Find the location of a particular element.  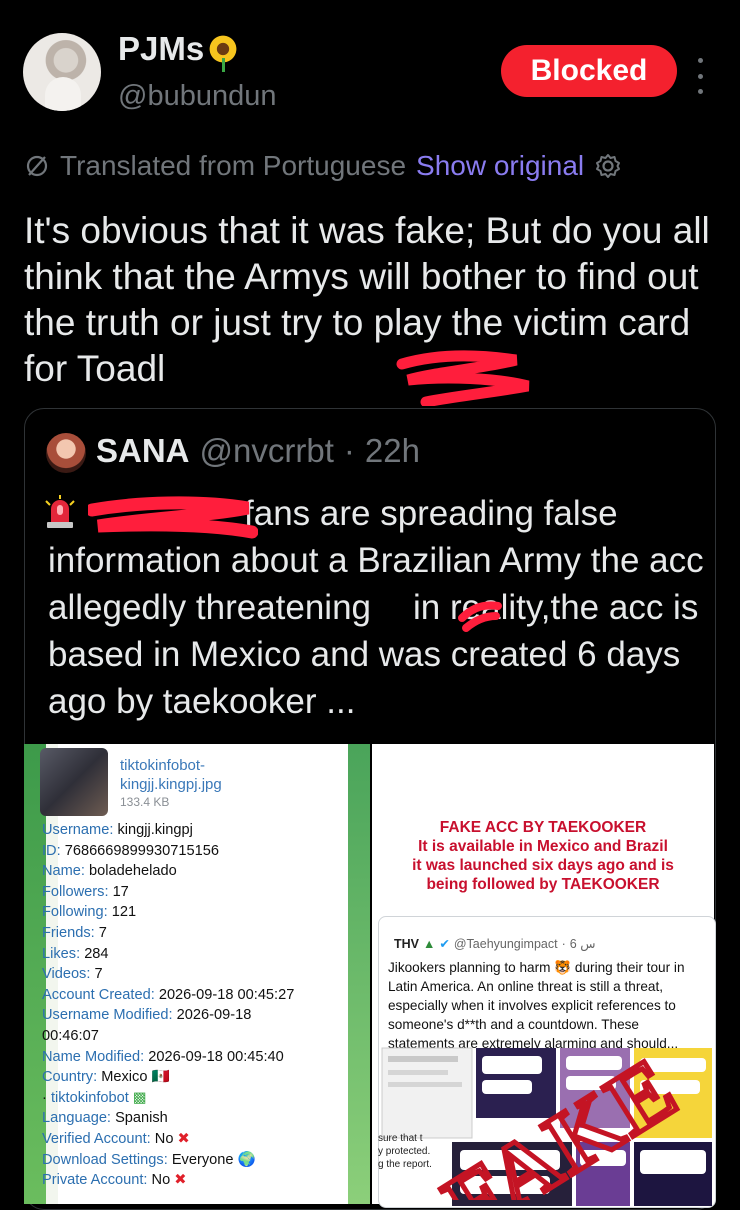

file-thumbnail is located at coordinates (74, 782).